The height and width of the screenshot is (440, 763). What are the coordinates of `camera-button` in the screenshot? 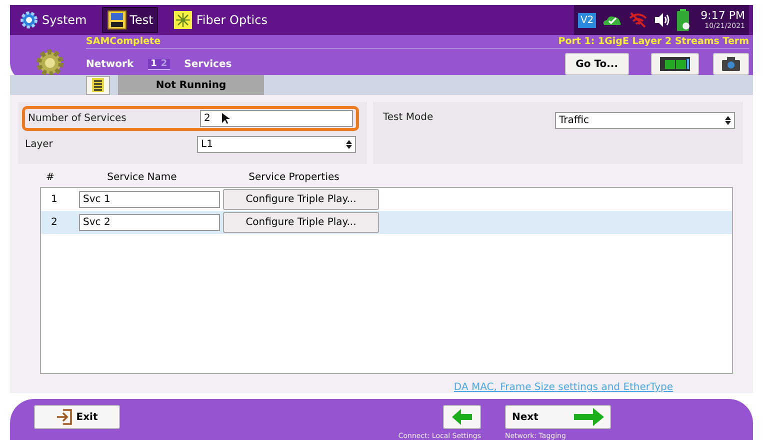 It's located at (731, 64).